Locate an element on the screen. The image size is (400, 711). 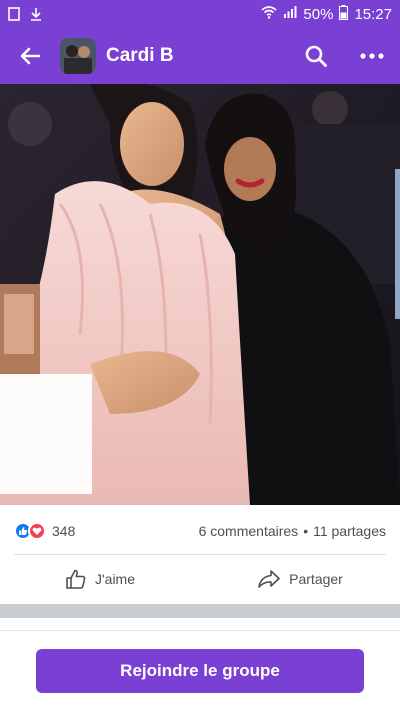
screenshot-icon is located at coordinates (14, 14).